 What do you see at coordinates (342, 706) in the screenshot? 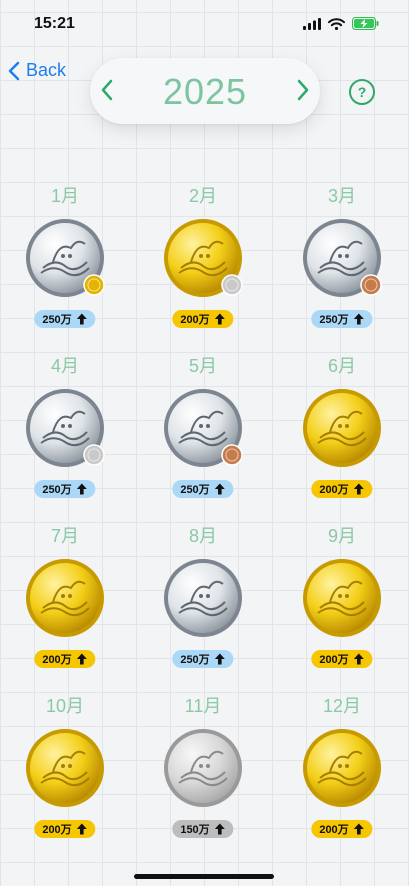
I see `month-label: 12月` at bounding box center [342, 706].